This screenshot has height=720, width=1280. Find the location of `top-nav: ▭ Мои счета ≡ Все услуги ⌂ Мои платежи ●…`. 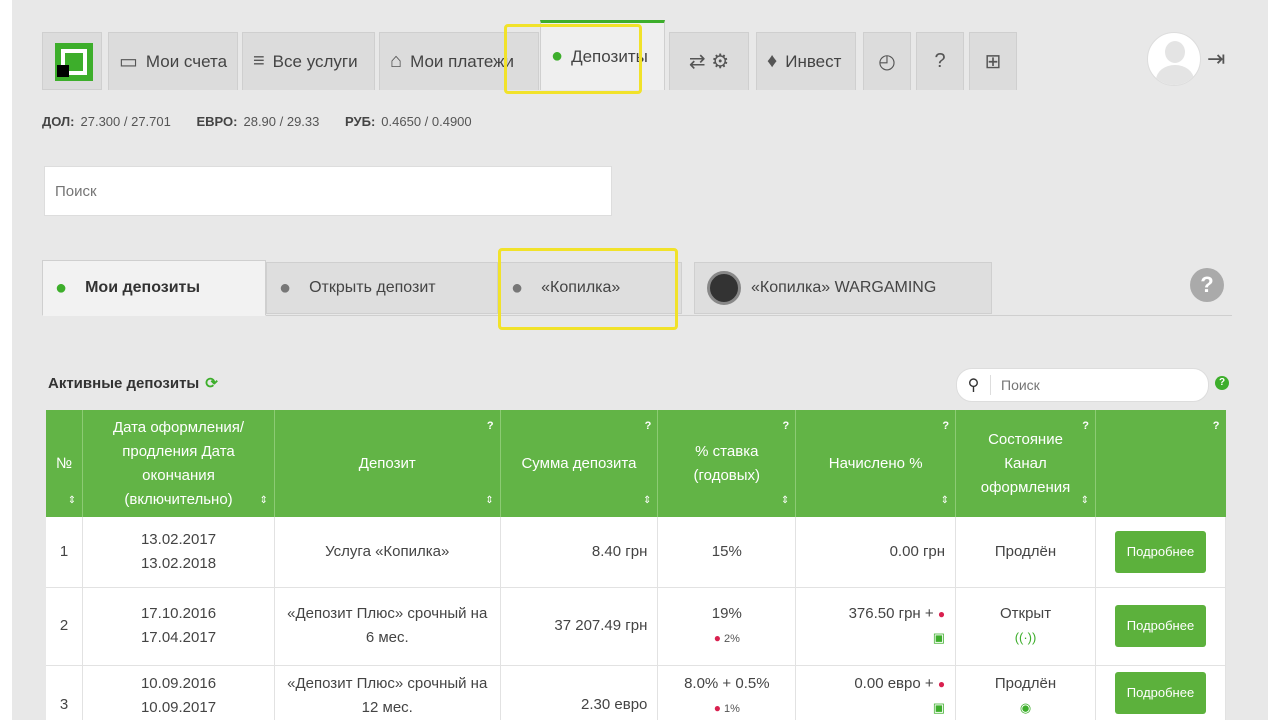

top-nav: ▭ Мои счета ≡ Все услуги ⌂ Мои платежи ●… is located at coordinates (642, 55).